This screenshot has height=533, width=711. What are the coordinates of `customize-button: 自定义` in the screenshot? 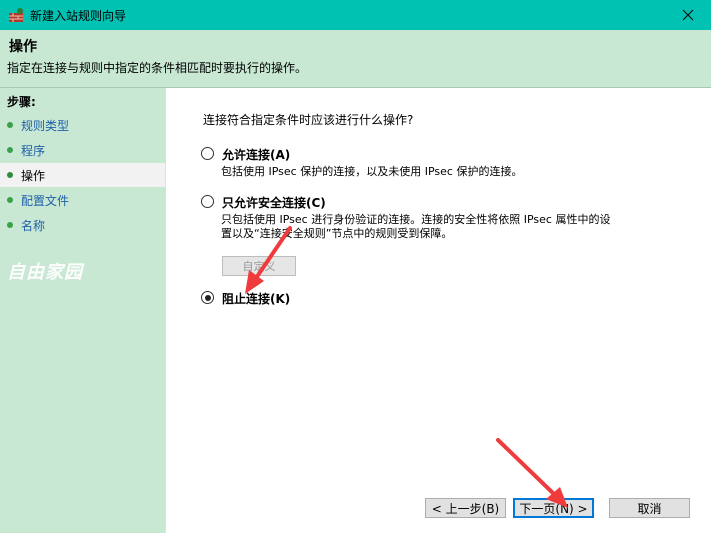 It's located at (259, 266).